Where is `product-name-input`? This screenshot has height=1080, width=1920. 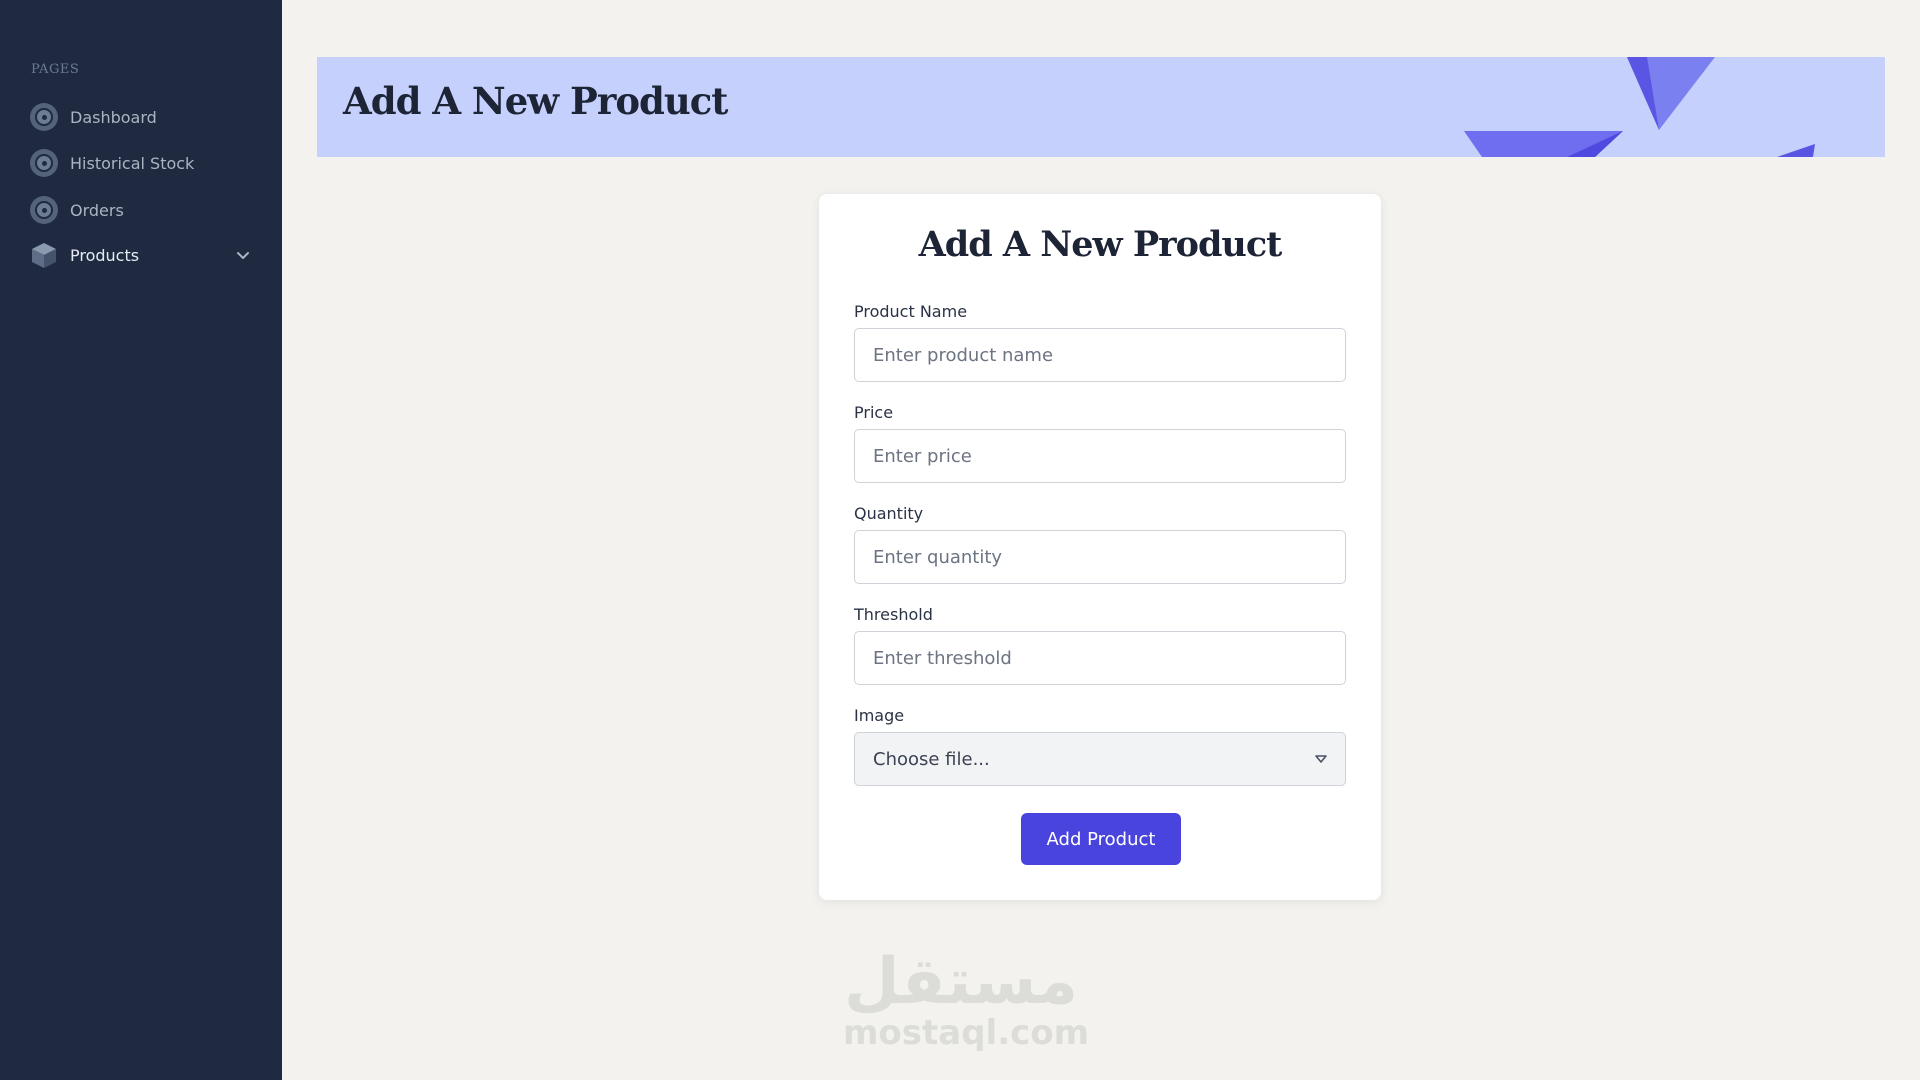
product-name-input is located at coordinates (1100, 355).